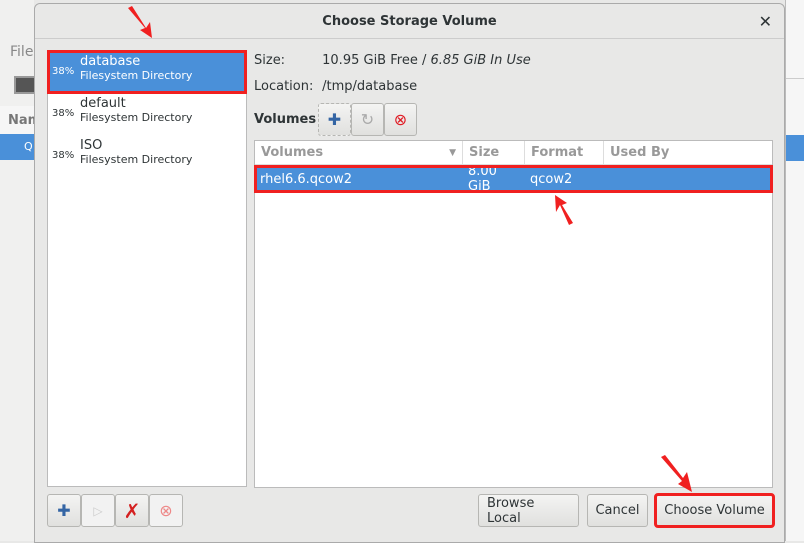  Describe the element at coordinates (564, 210) in the screenshot. I see `annotation-arrow-volume` at that location.